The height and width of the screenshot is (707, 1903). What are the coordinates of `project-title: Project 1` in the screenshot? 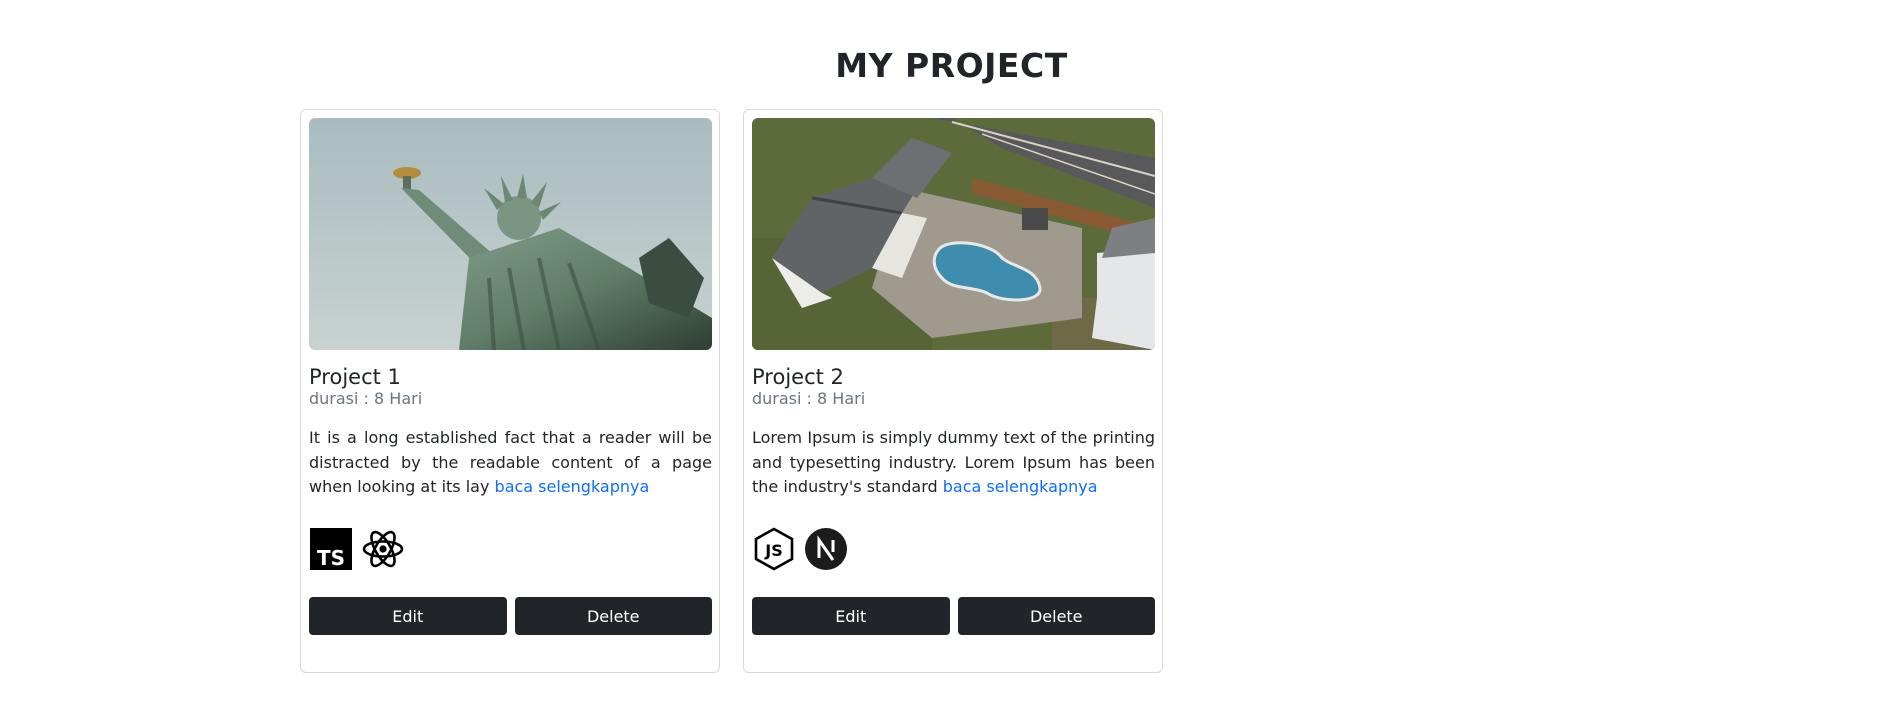 It's located at (355, 377).